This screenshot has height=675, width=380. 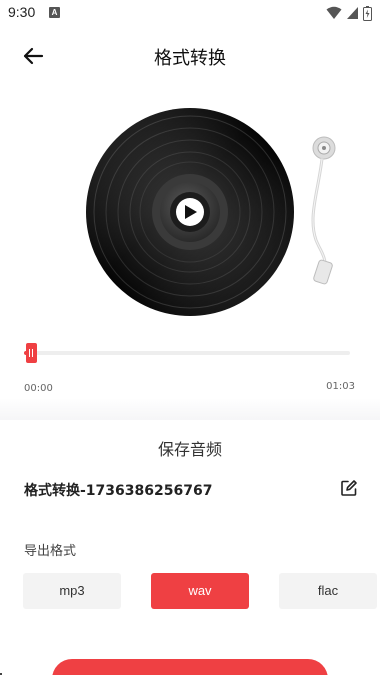 What do you see at coordinates (328, 591) in the screenshot?
I see `format-option-flac: flac` at bounding box center [328, 591].